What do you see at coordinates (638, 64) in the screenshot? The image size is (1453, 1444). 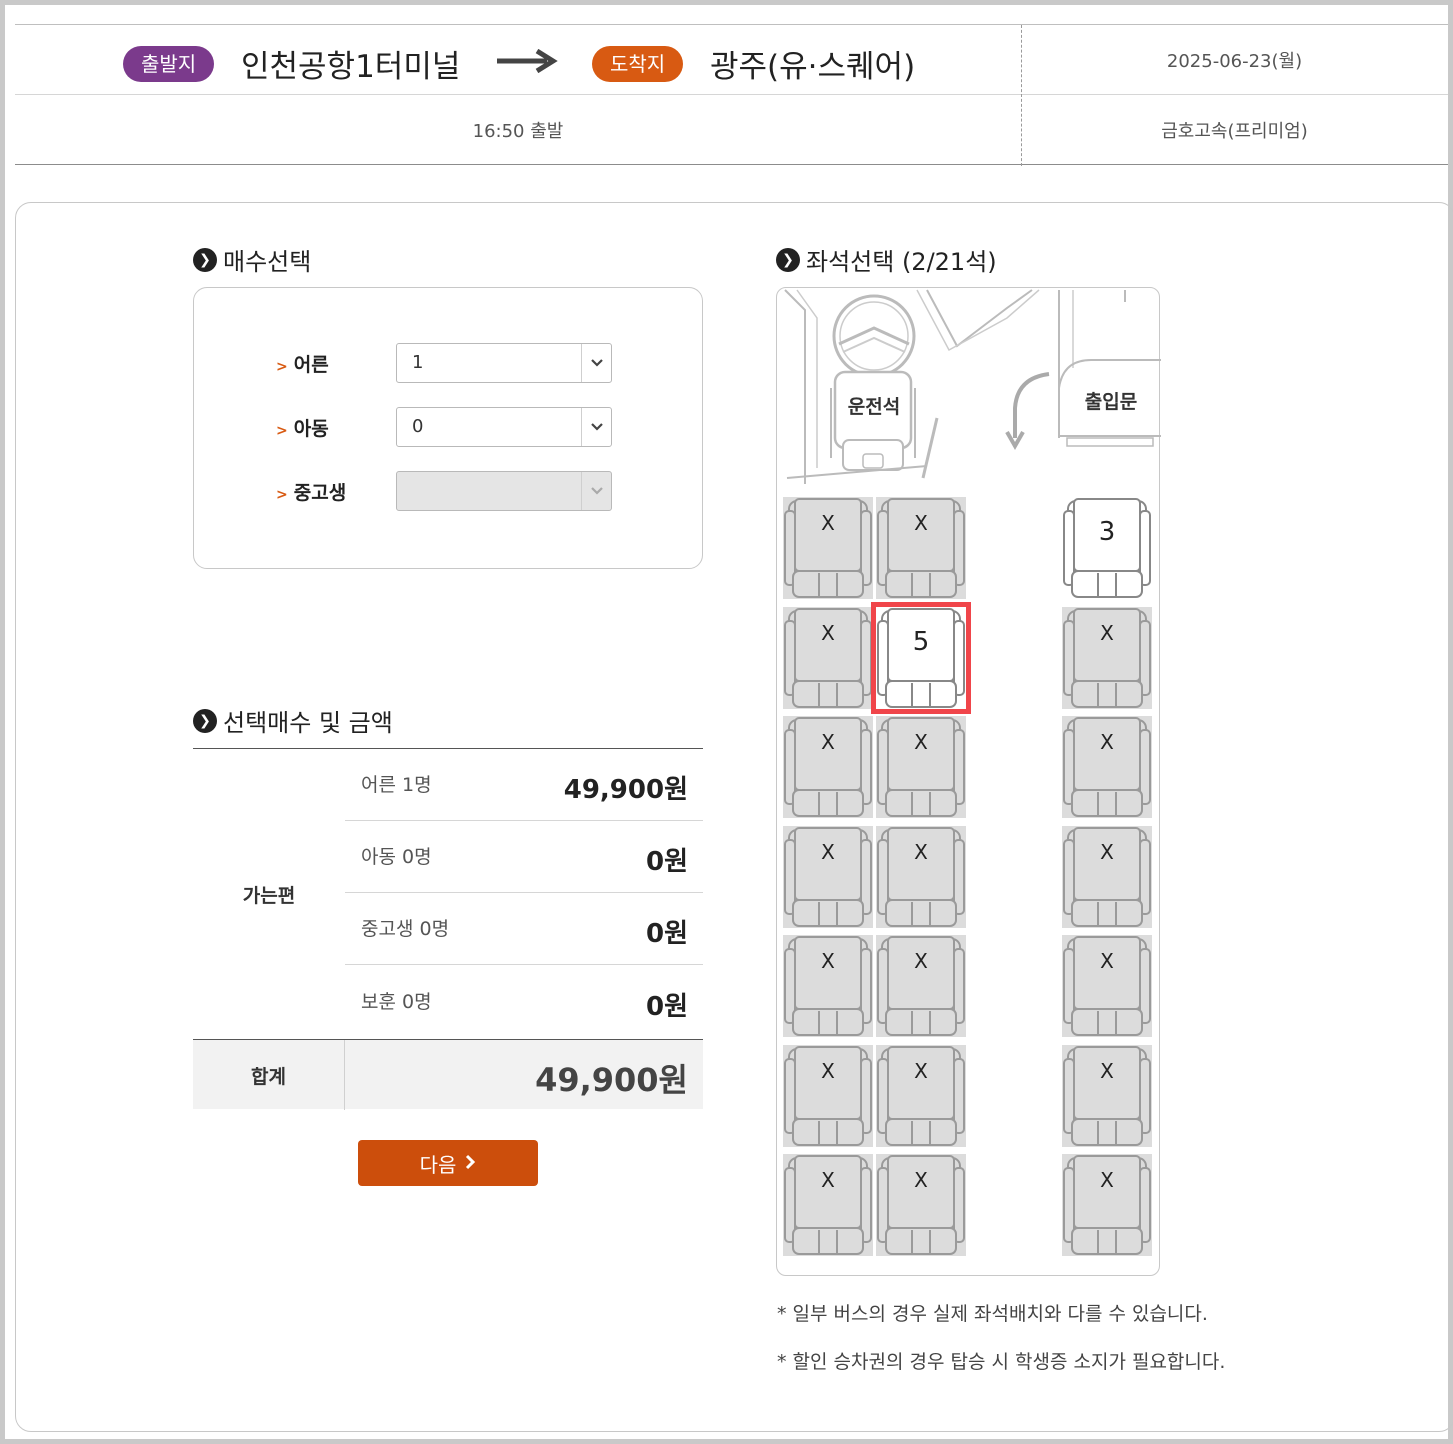 I see `arrival-badge: 도착지` at bounding box center [638, 64].